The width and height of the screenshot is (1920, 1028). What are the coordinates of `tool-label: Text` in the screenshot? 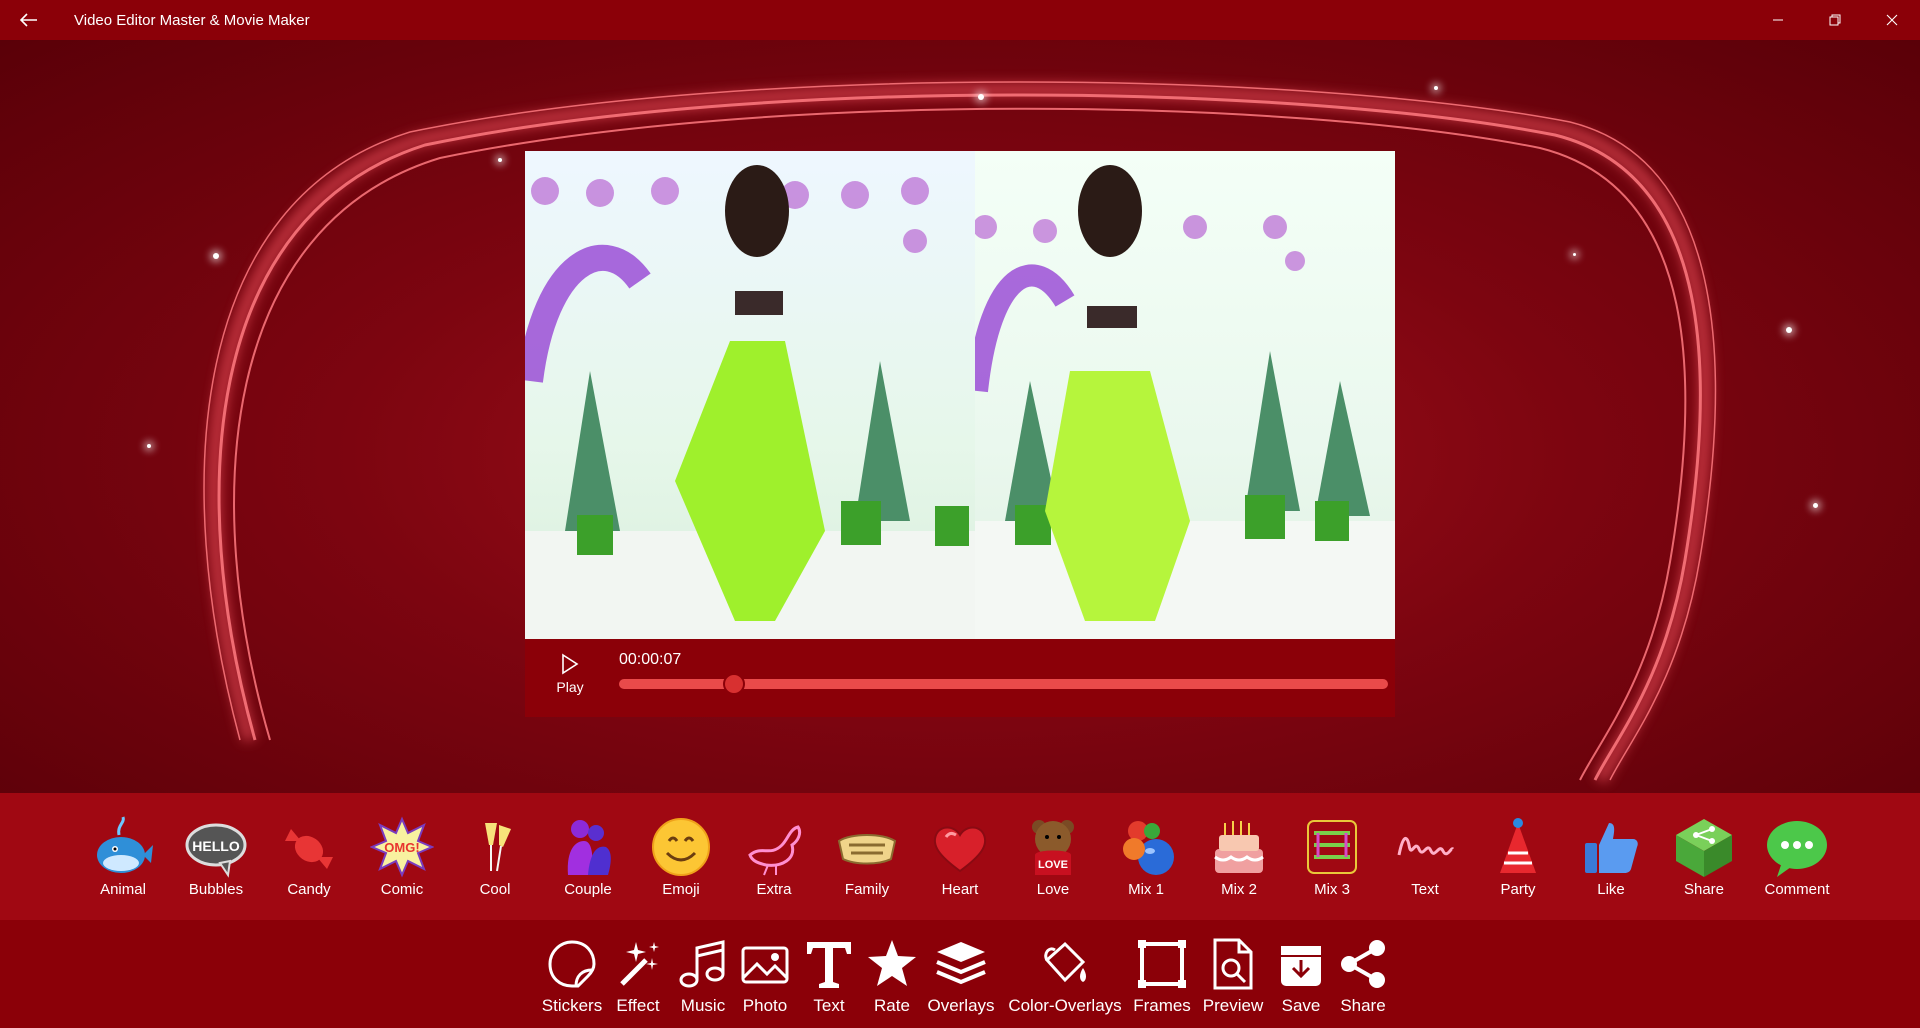 It's located at (829, 1005).